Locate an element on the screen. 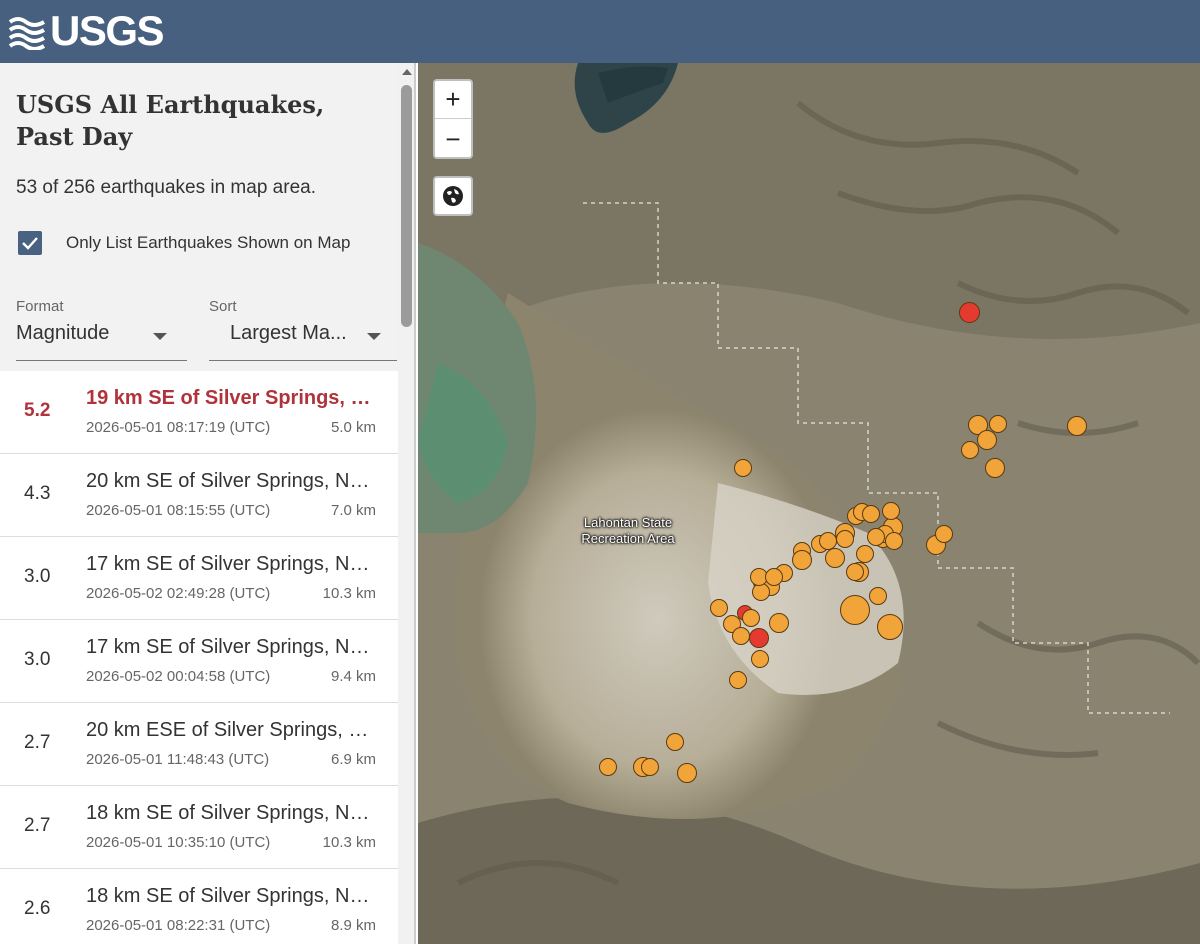  earthquake-depth: 7.0 km is located at coordinates (353, 510).